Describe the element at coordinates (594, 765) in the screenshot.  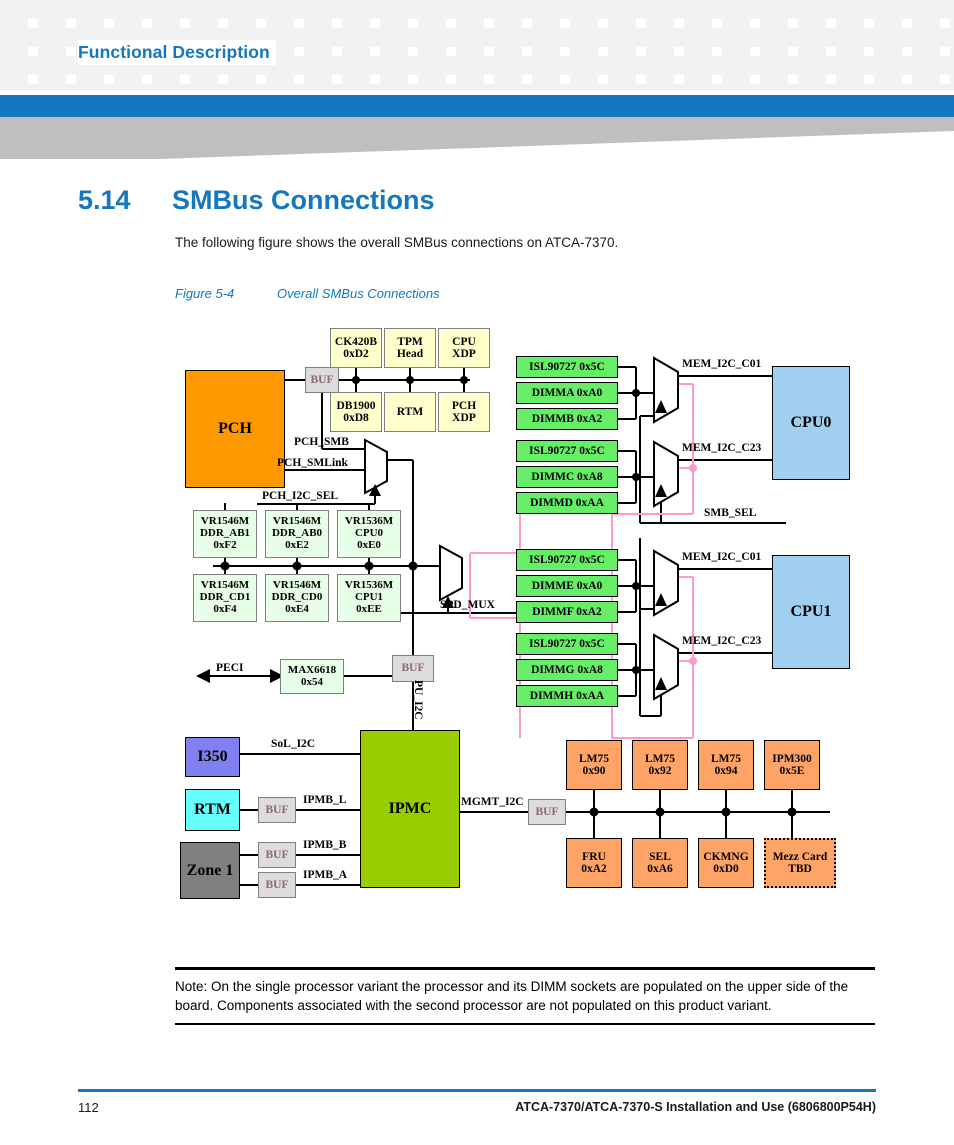
I see `block-lm75-0x90: LM75 0x90` at that location.